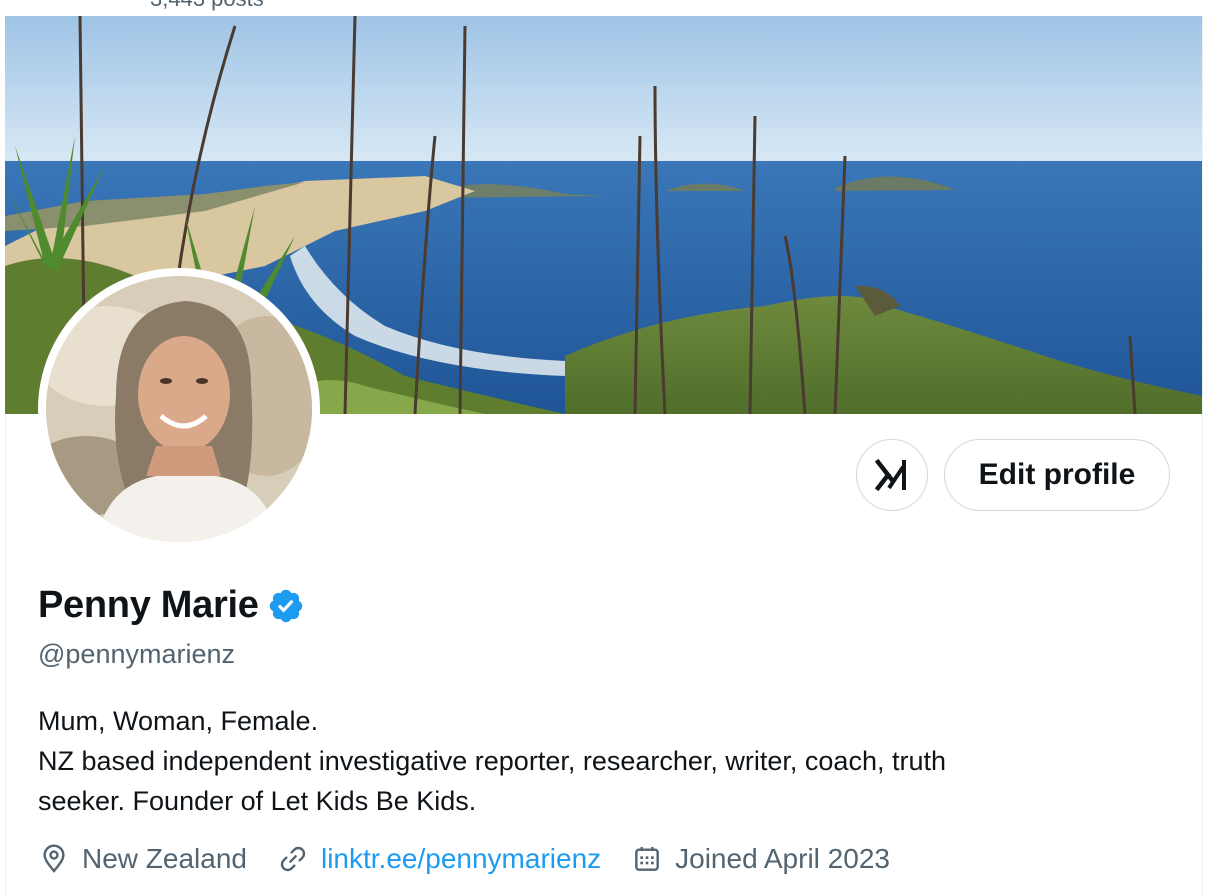 This screenshot has width=1208, height=896. Describe the element at coordinates (286, 606) in the screenshot. I see `verified-badge-icon` at that location.